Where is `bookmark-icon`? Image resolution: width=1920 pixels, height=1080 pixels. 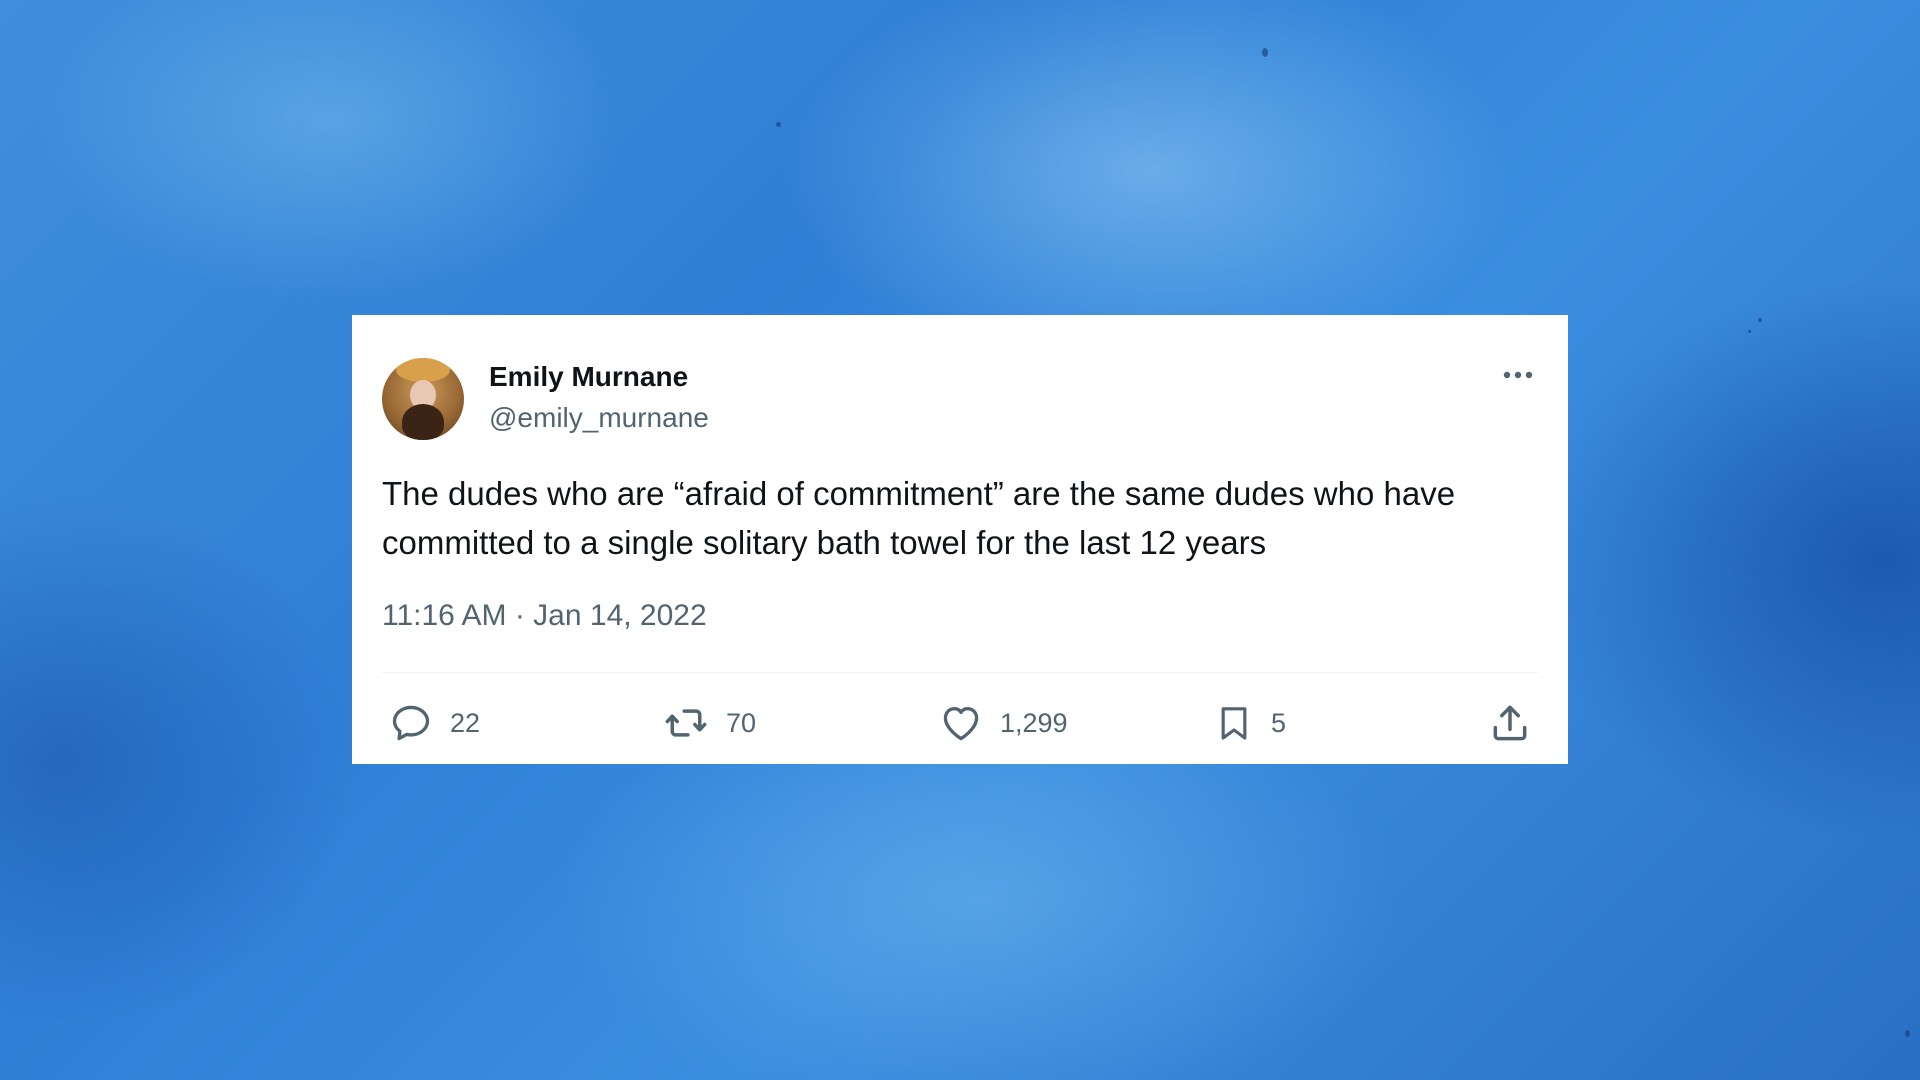 bookmark-icon is located at coordinates (1234, 723).